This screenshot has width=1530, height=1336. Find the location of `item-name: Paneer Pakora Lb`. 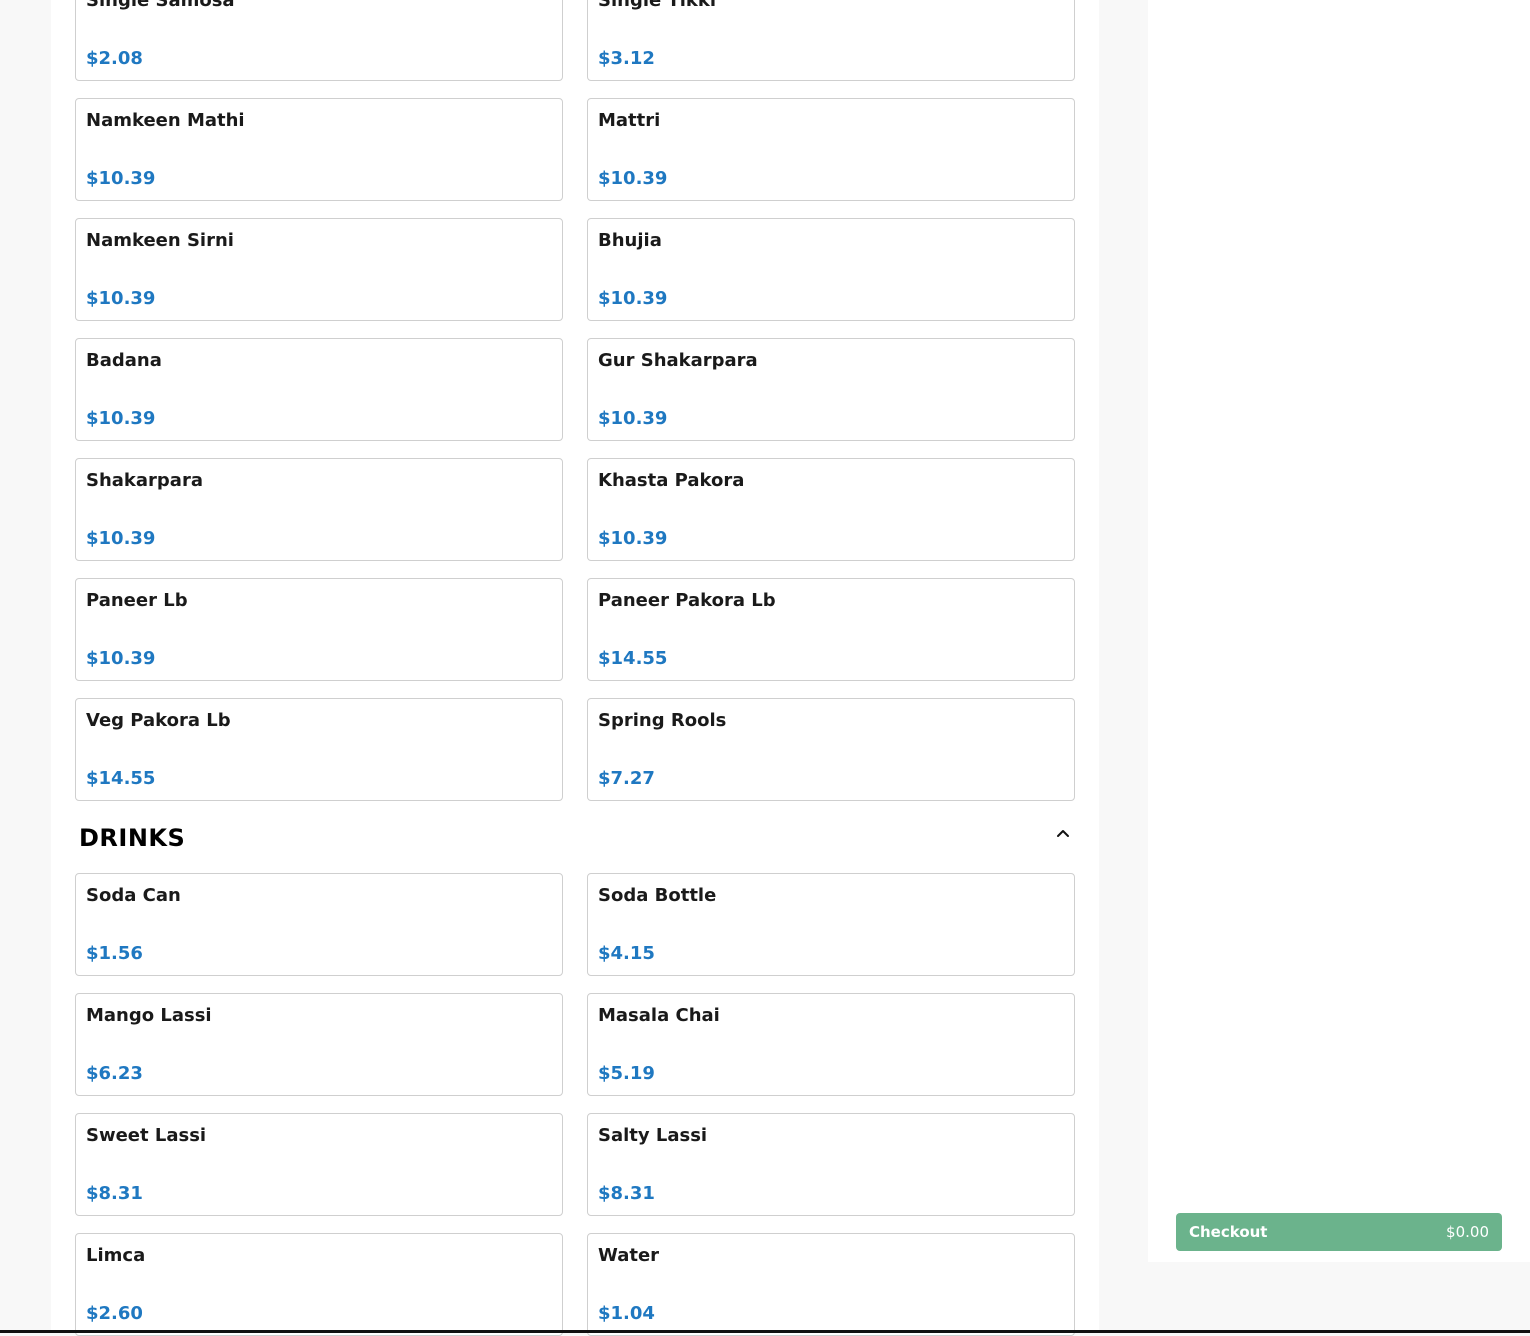

item-name: Paneer Pakora Lb is located at coordinates (687, 600).